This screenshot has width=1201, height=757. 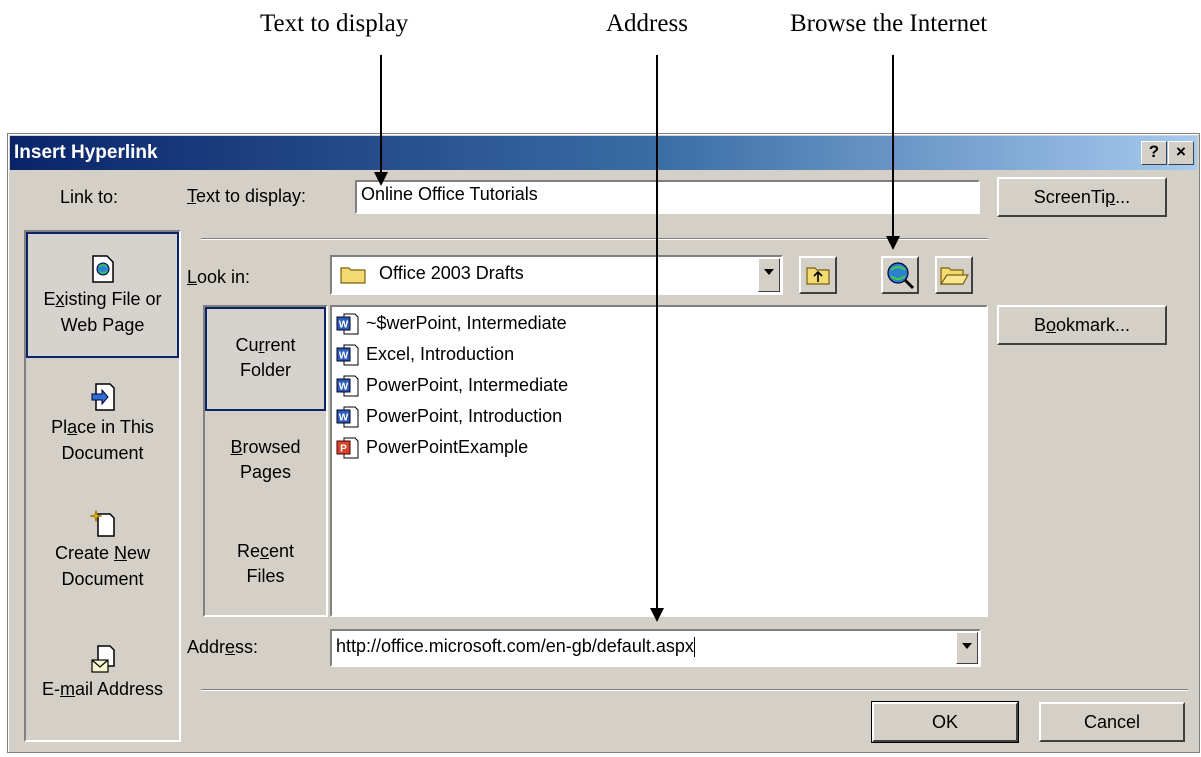 What do you see at coordinates (667, 197) in the screenshot?
I see `text-to-display-input: Online Office Tutorials` at bounding box center [667, 197].